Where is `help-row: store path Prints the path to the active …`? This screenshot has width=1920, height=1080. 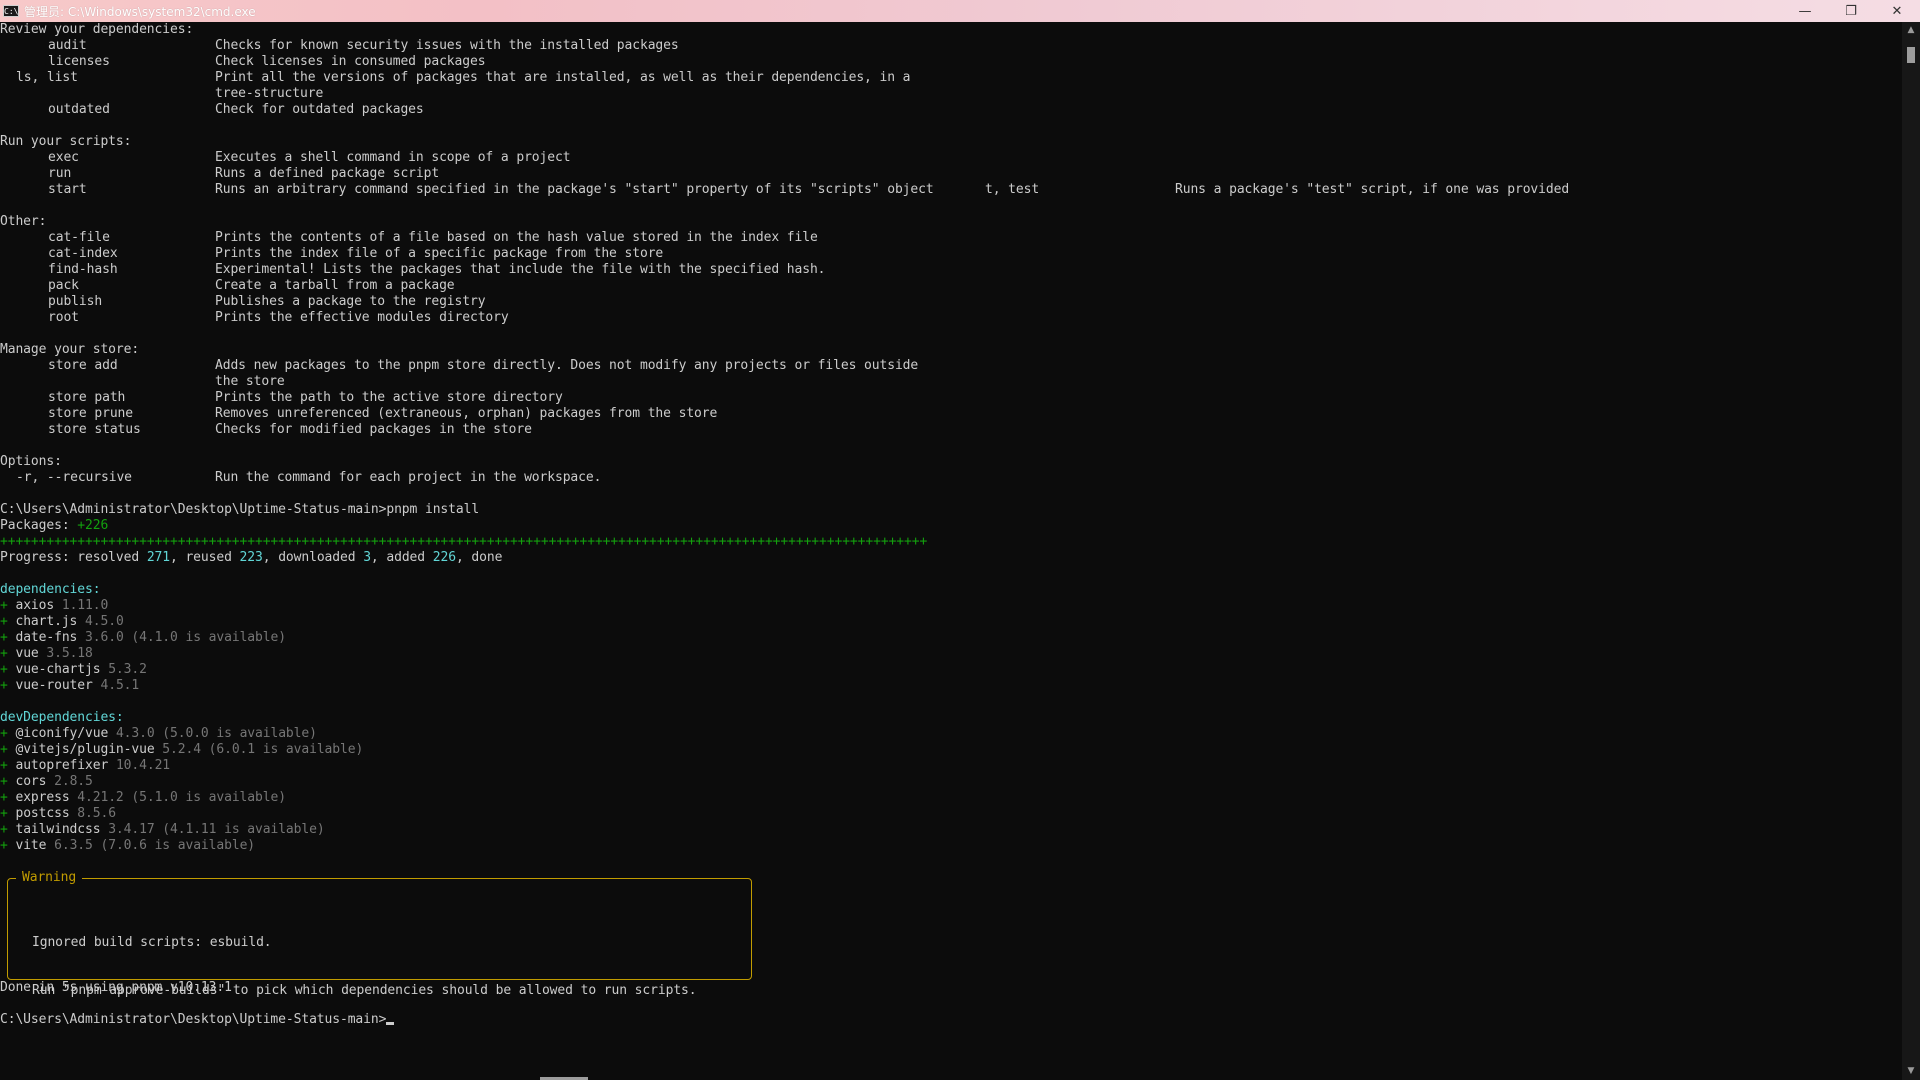
help-row: store path Prints the path to the active … is located at coordinates (951, 398).